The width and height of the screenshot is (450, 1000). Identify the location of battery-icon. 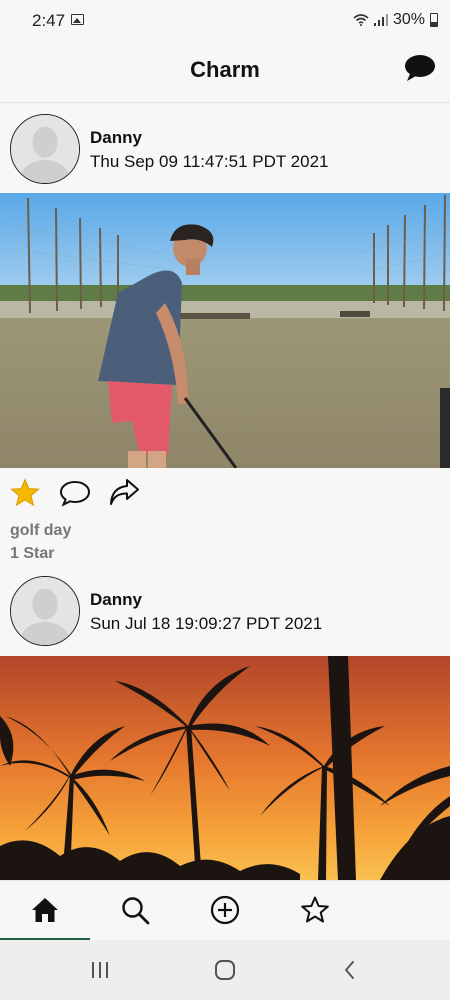
(434, 20).